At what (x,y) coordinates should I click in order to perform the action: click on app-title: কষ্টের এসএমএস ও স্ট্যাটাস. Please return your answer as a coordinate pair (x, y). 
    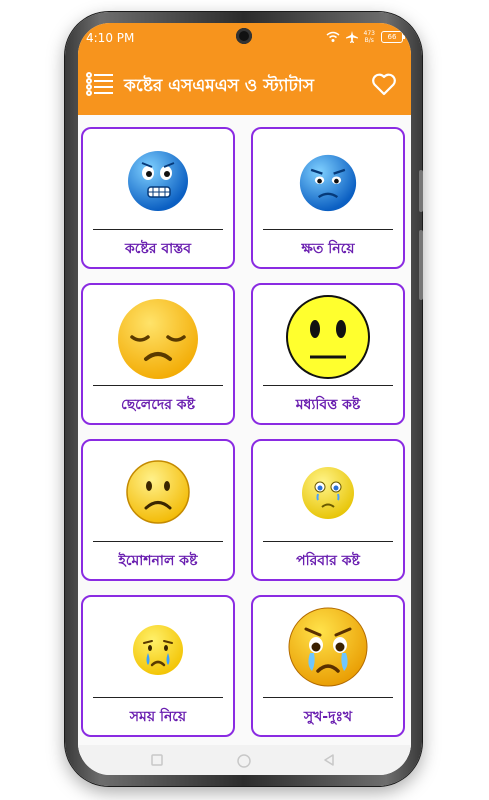
    Looking at the image, I should click on (219, 86).